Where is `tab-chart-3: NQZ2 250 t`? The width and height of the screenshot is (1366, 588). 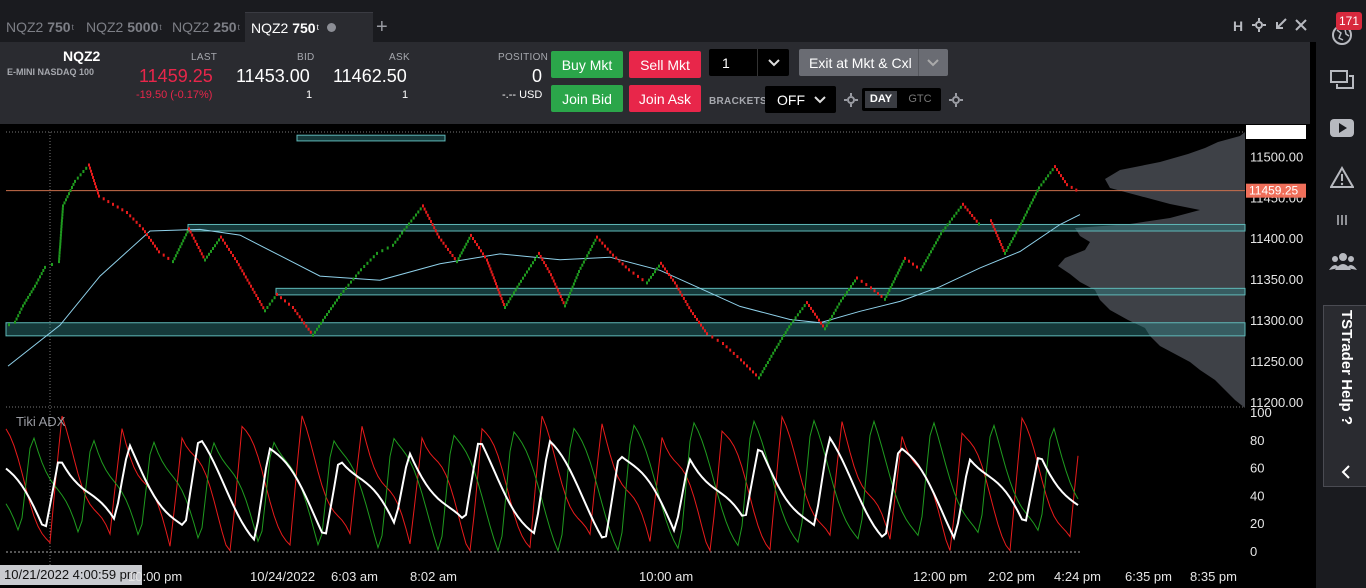
tab-chart-3: NQZ2 250 t is located at coordinates (206, 27).